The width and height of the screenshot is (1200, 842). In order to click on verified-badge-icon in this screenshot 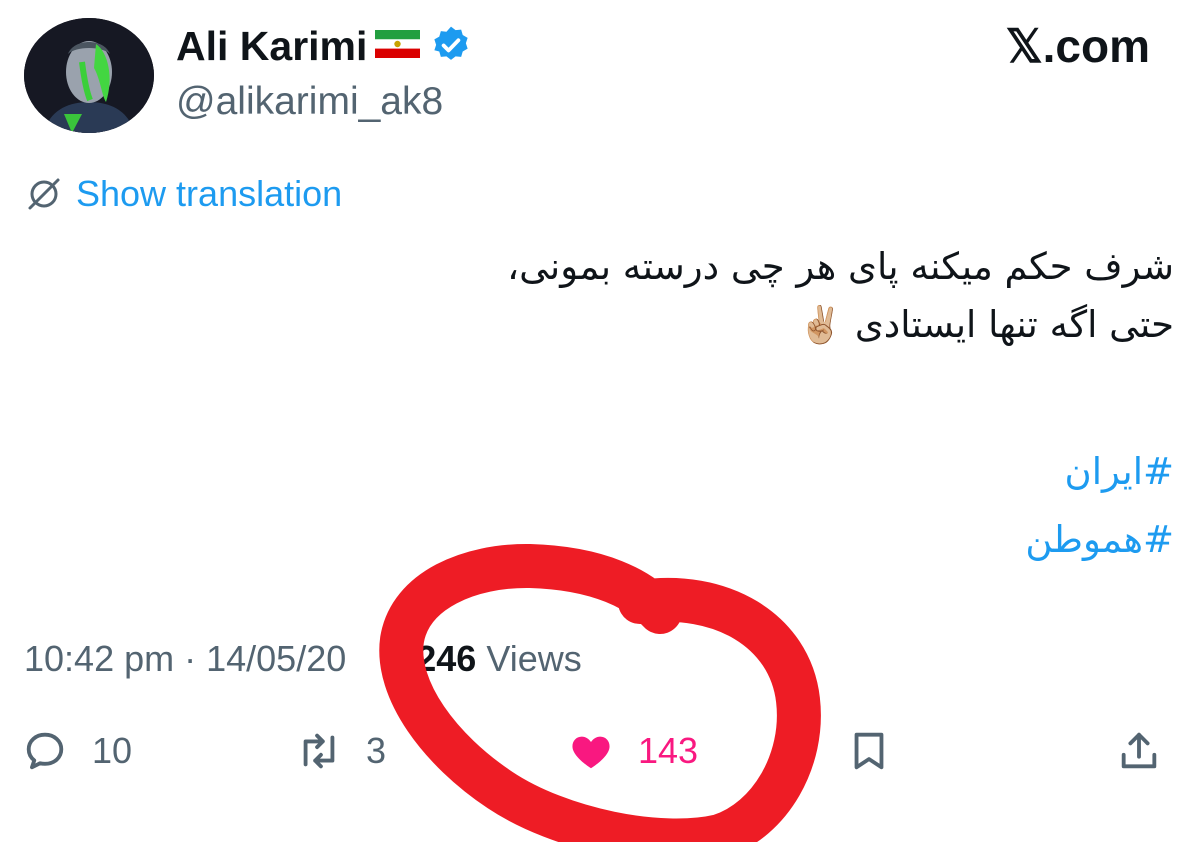, I will do `click(451, 43)`.